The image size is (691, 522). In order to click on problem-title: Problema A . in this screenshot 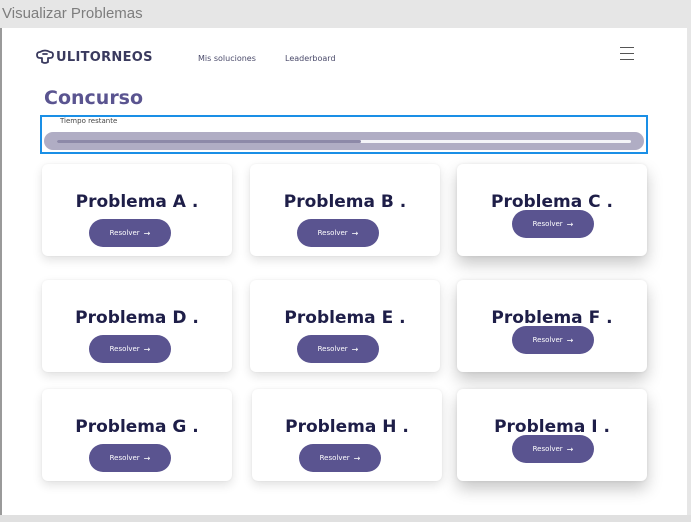, I will do `click(137, 202)`.